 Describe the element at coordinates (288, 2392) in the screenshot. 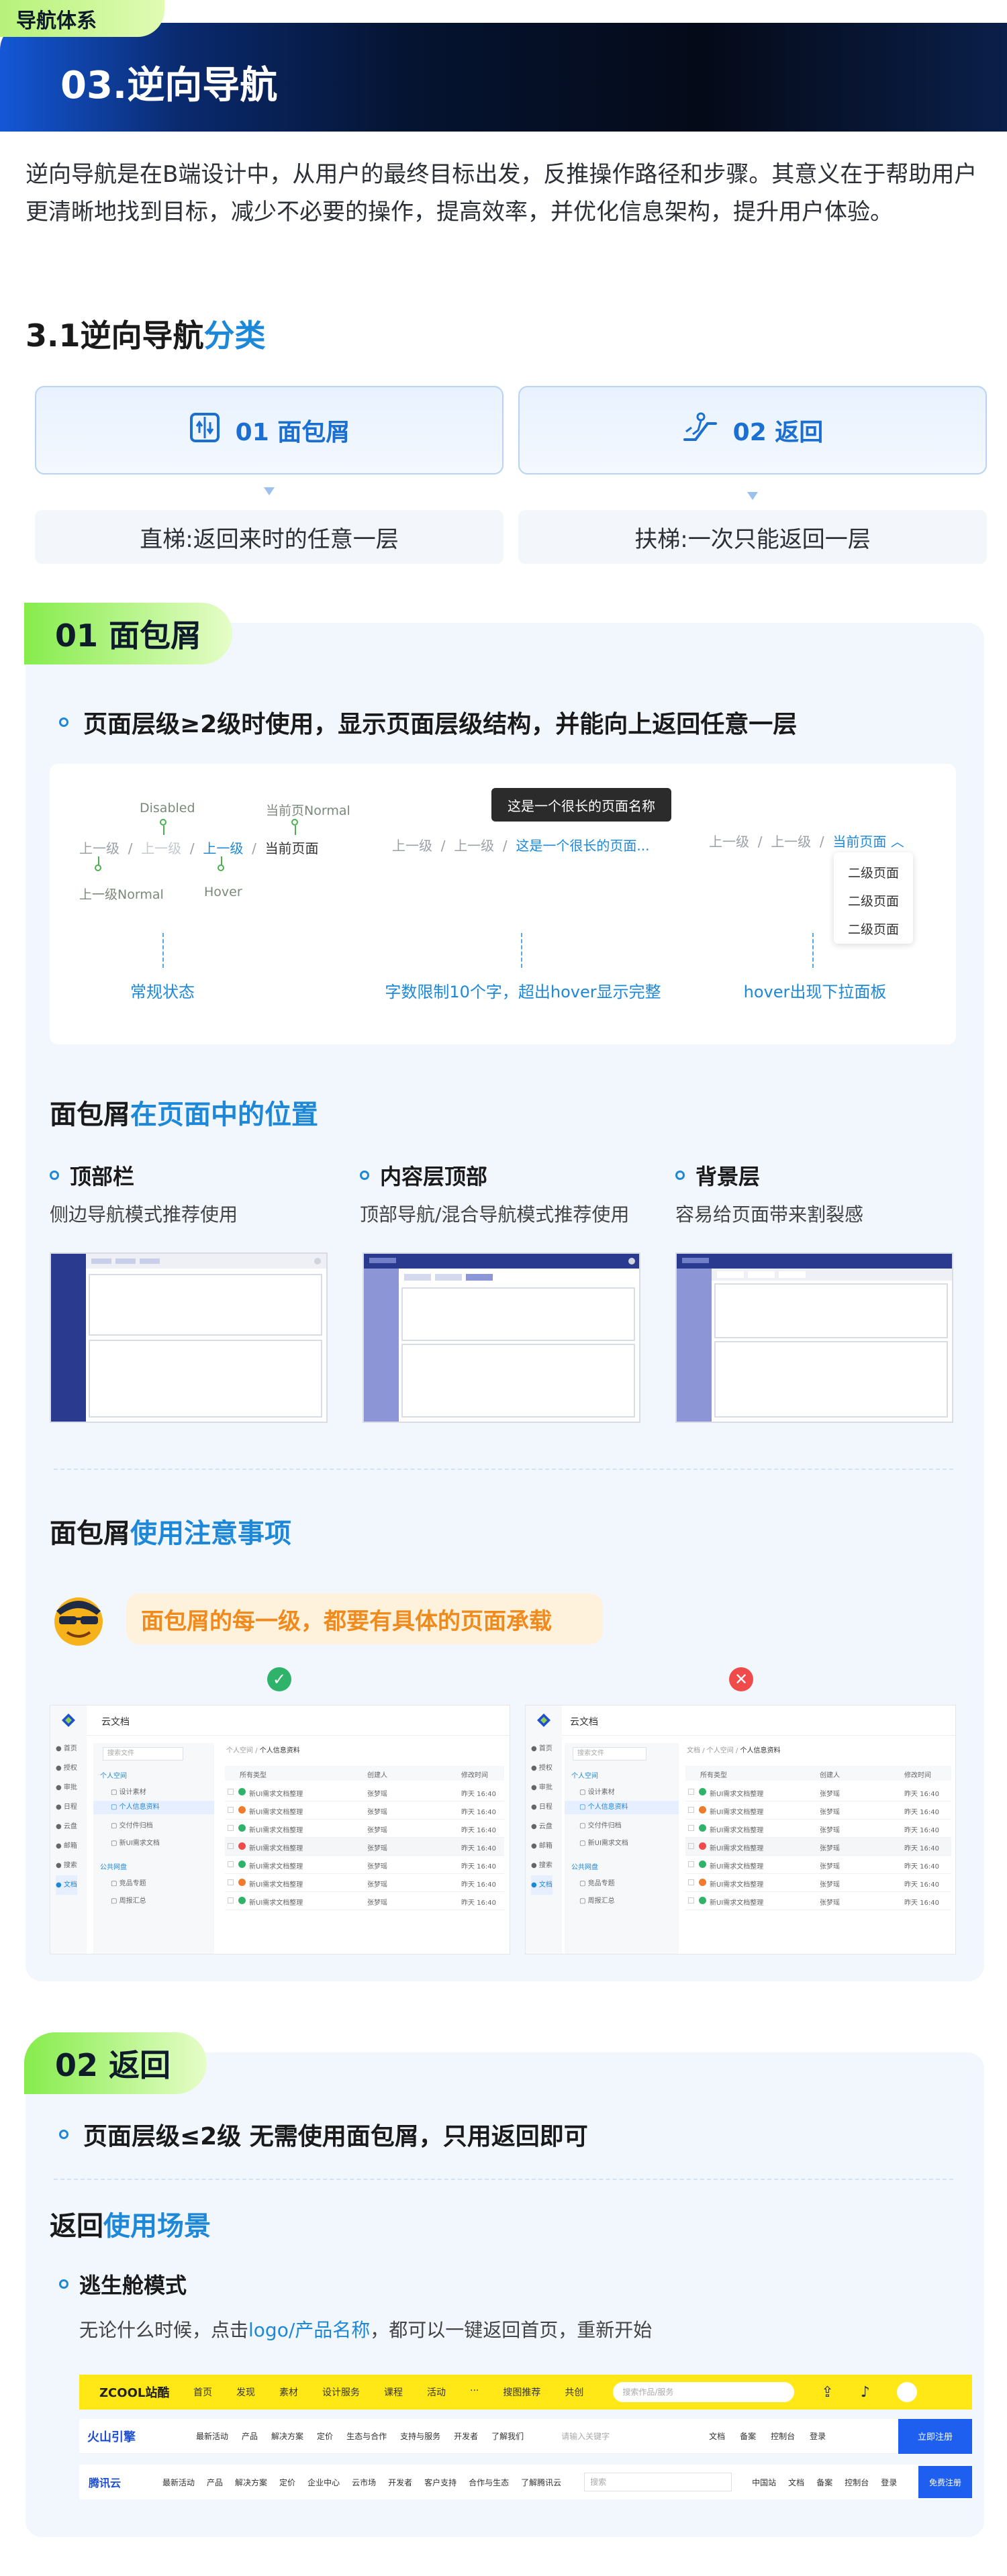

I see `nav-item: 素材` at that location.